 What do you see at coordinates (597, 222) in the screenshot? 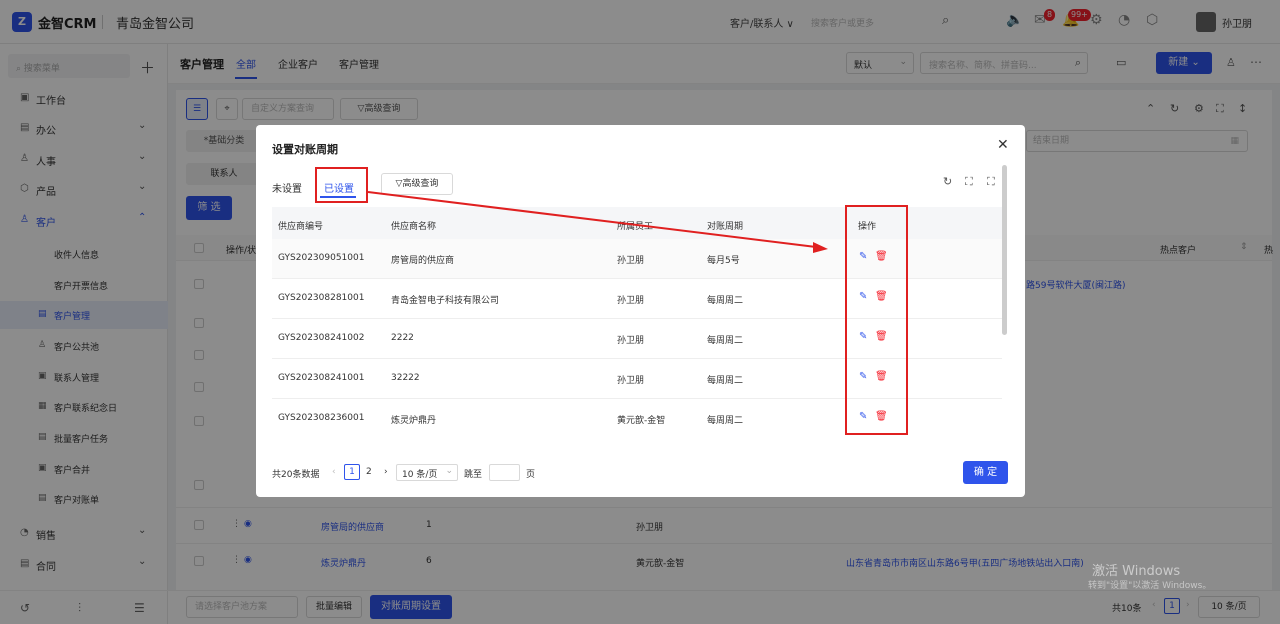
I see `annotation-arrow` at bounding box center [597, 222].